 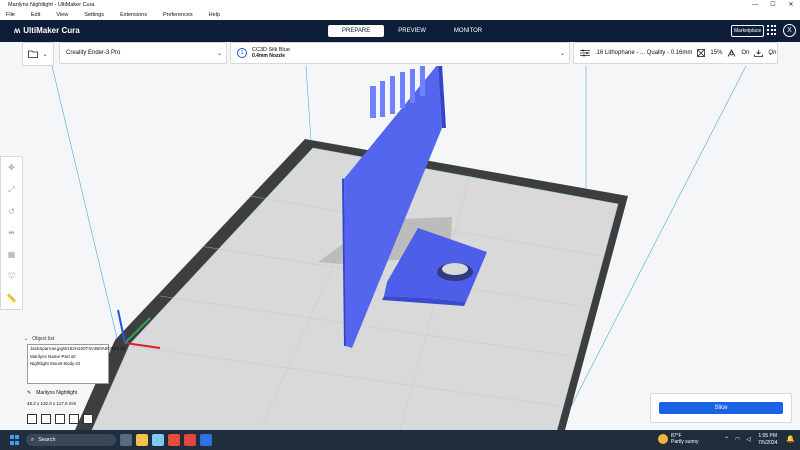 I want to click on open-file-button: ⌄, so click(x=38, y=54).